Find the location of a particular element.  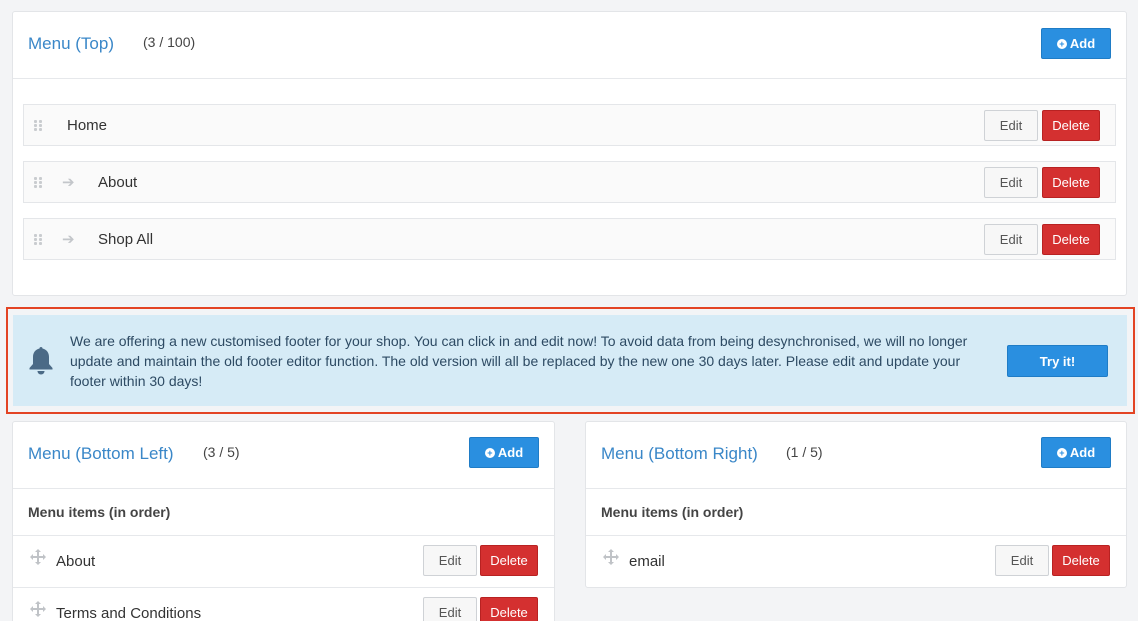

menu-top-item-label: Home is located at coordinates (87, 125).